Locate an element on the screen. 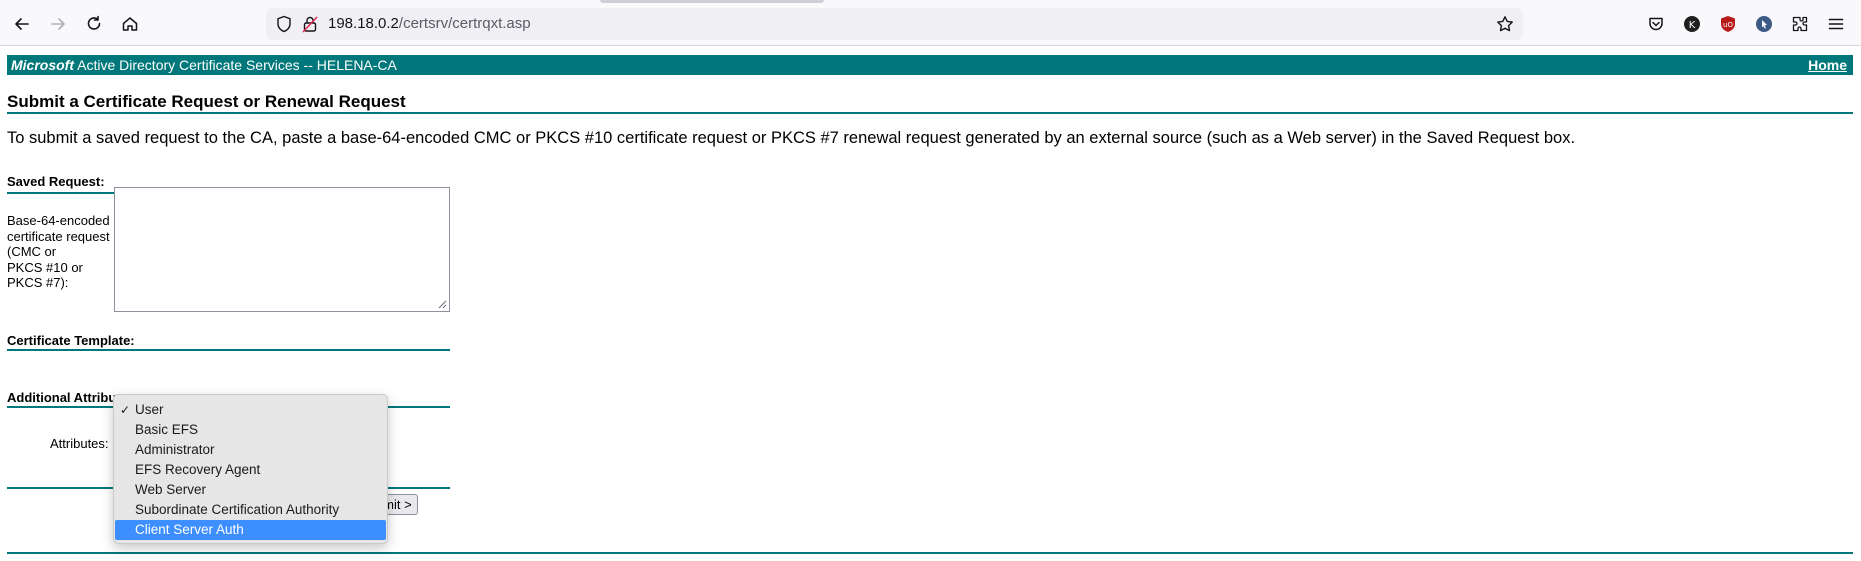 The height and width of the screenshot is (561, 1861). template-option-efs-recovery-agent: EFS Recovery Agent is located at coordinates (250, 470).